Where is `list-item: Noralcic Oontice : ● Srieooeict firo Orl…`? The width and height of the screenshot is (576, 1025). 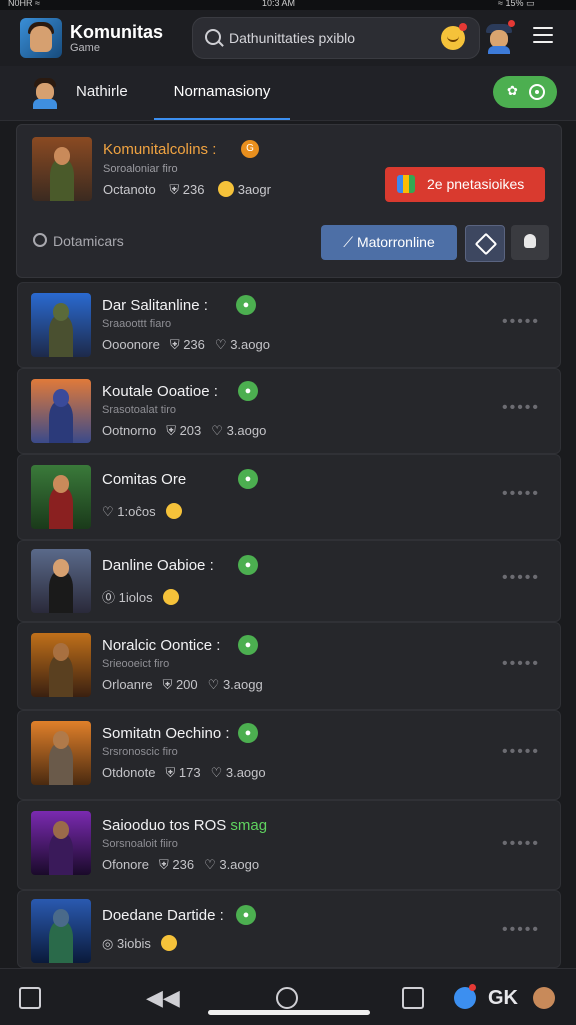 list-item: Noralcic Oontice : ● Srieooeict firo Orl… is located at coordinates (289, 666).